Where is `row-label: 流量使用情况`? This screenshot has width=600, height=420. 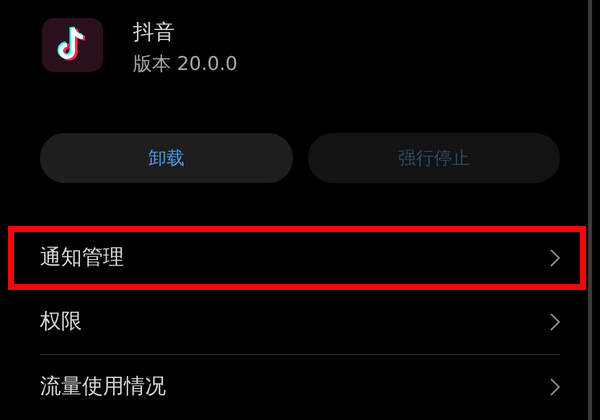 row-label: 流量使用情况 is located at coordinates (103, 386).